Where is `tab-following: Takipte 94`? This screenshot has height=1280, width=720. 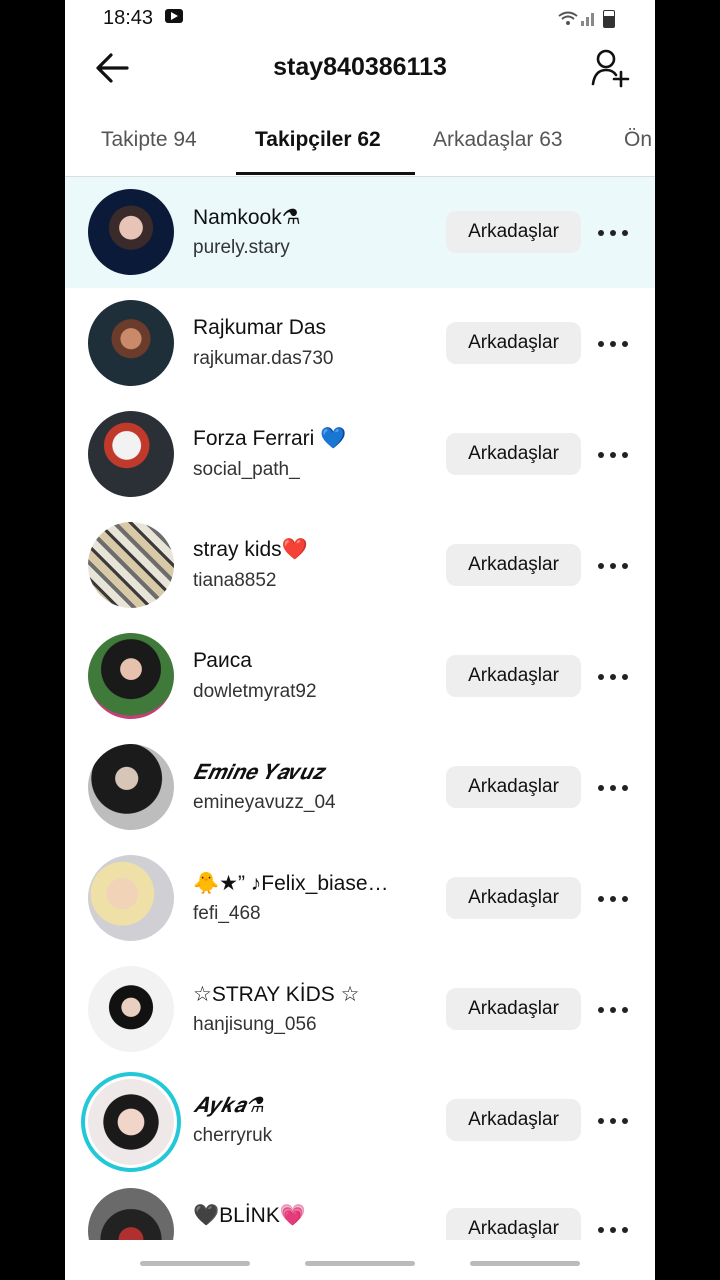
tab-following: Takipte 94 is located at coordinates (149, 140).